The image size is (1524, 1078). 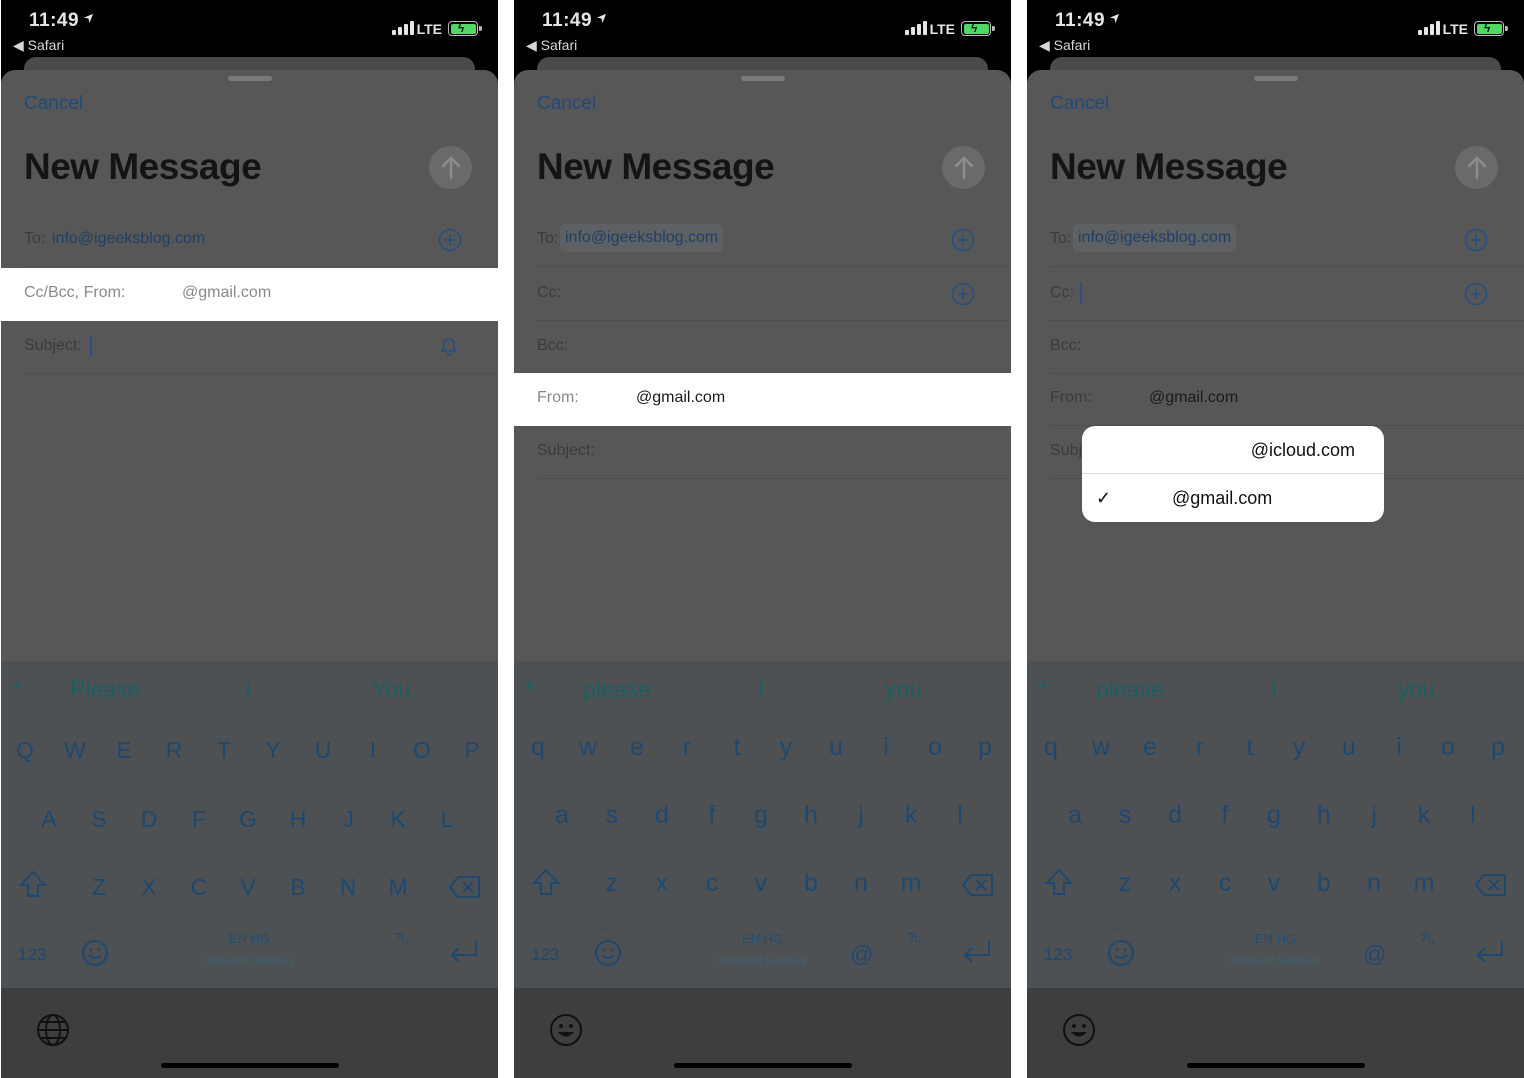 I want to click on key: v, so click(x=1274, y=883).